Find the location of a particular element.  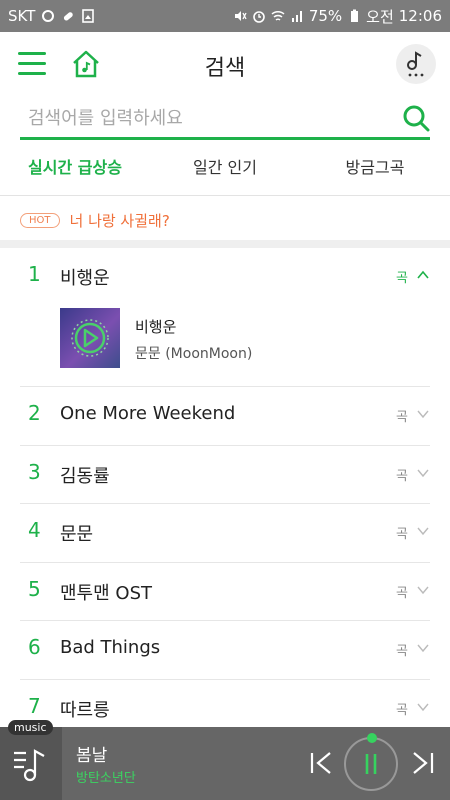

hot-keyword: HOT 너 나랑 사귈래? is located at coordinates (95, 220).